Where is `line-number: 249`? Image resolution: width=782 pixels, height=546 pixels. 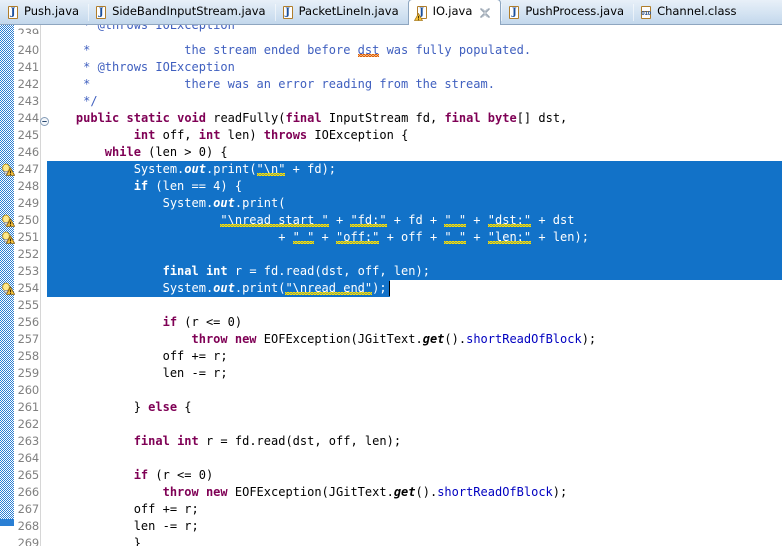 line-number: 249 is located at coordinates (28, 203).